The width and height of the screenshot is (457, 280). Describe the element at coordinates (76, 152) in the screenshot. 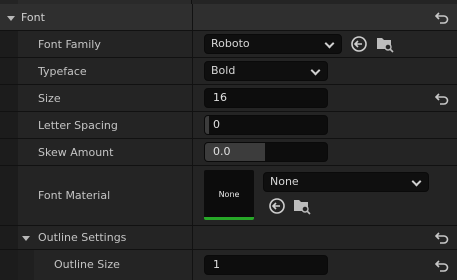

I see `skew-amount-label: Skew Amount` at that location.